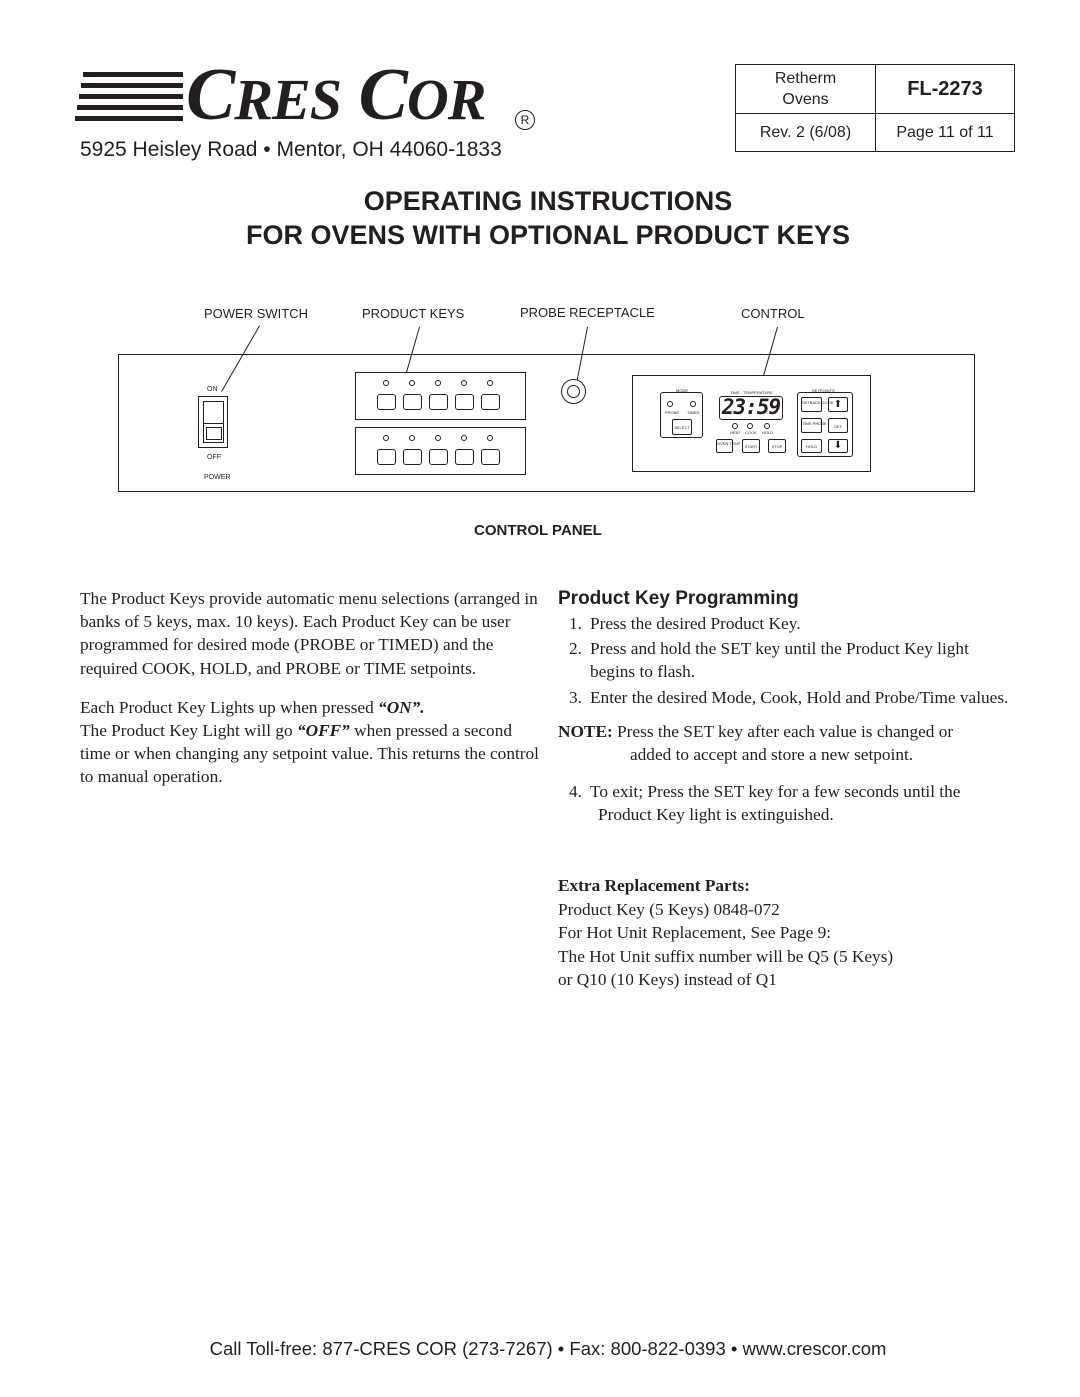 The image size is (1080, 1397). Describe the element at coordinates (685, 623) in the screenshot. I see `step-item: 1. Press the desired Product Key.` at that location.